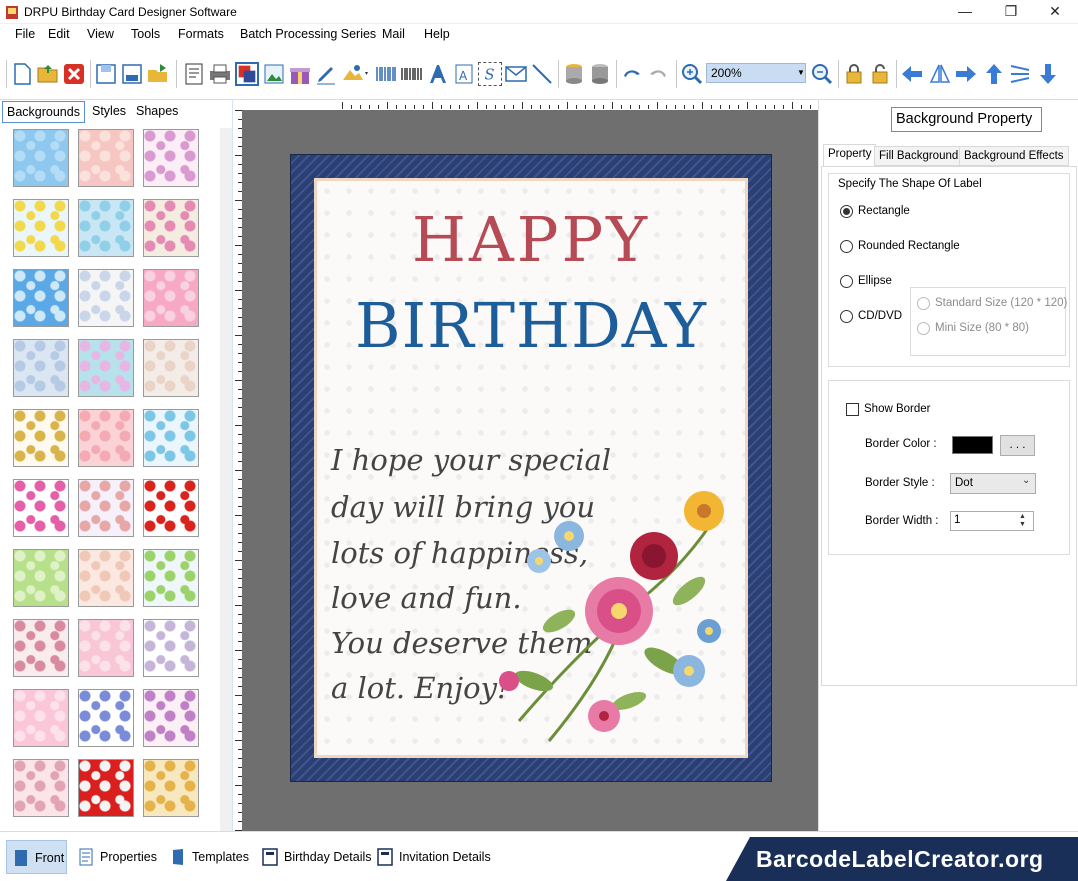  What do you see at coordinates (965, 12) in the screenshot?
I see `minimize-button: —` at bounding box center [965, 12].